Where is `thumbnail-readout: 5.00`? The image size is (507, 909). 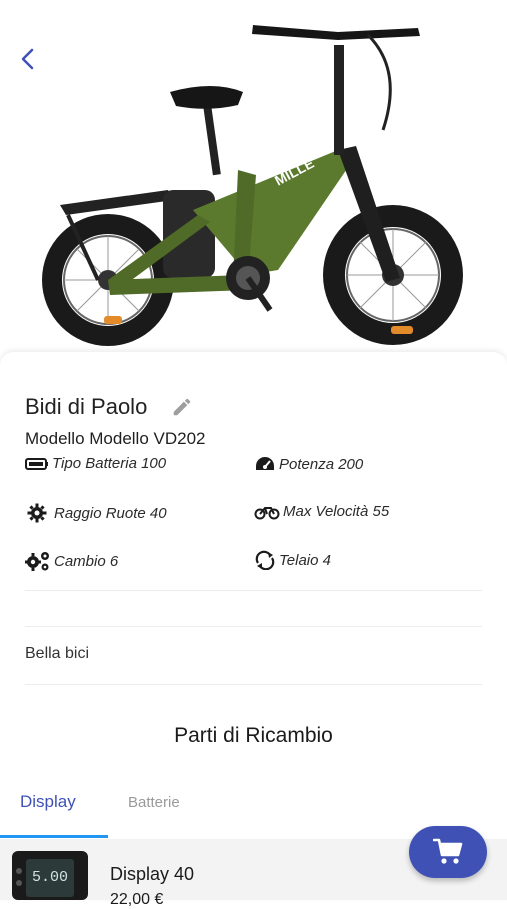
thumbnail-readout: 5.00 is located at coordinates (50, 877).